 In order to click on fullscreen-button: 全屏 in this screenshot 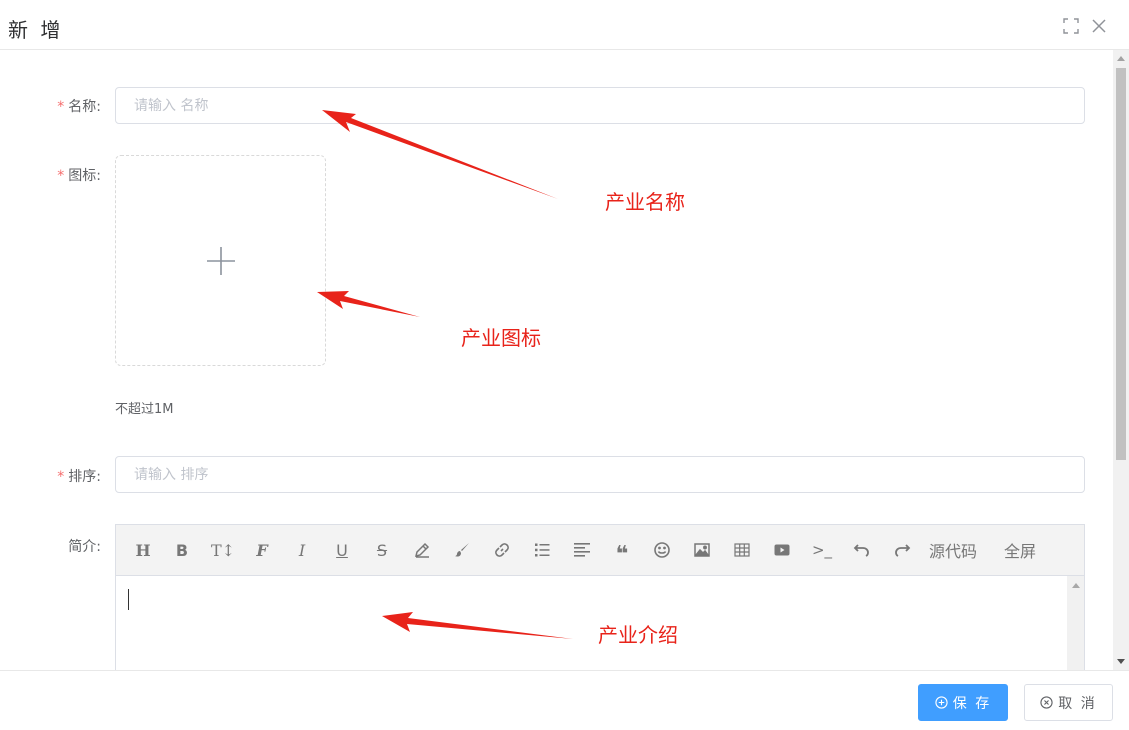, I will do `click(1020, 550)`.